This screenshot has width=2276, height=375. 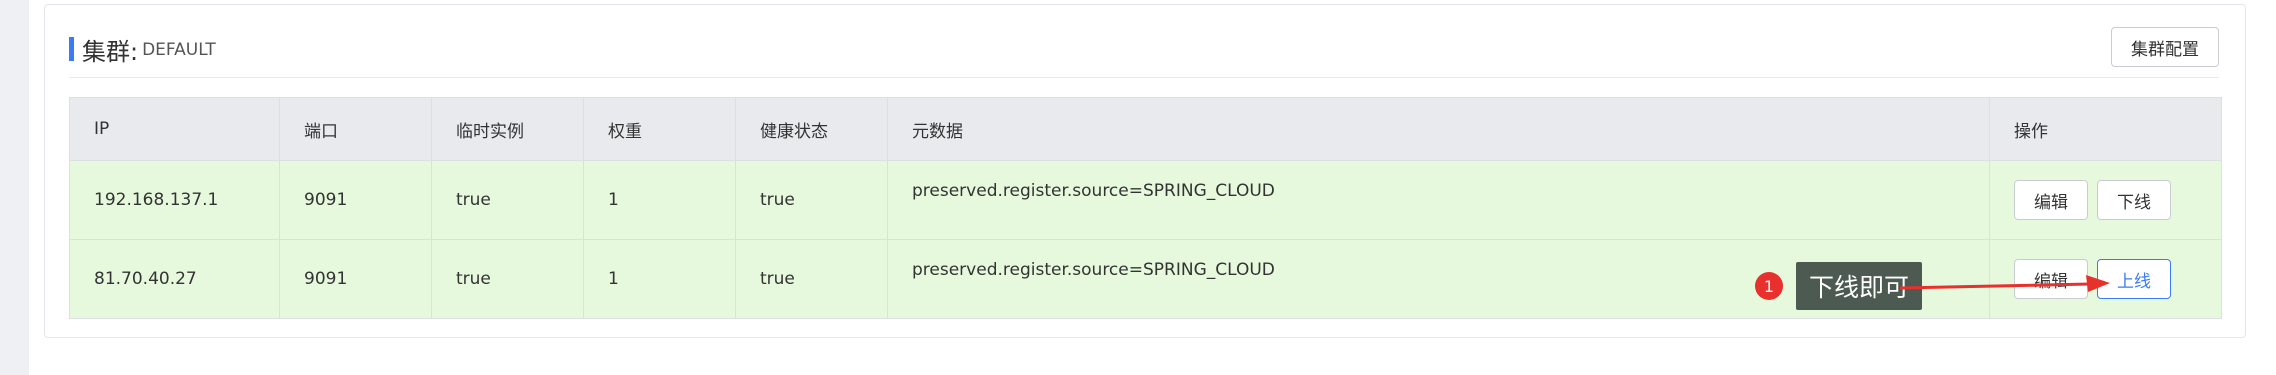 What do you see at coordinates (1438, 200) in the screenshot?
I see `cell-metadata: preserved.register.source=SPRING_CLOUD` at bounding box center [1438, 200].